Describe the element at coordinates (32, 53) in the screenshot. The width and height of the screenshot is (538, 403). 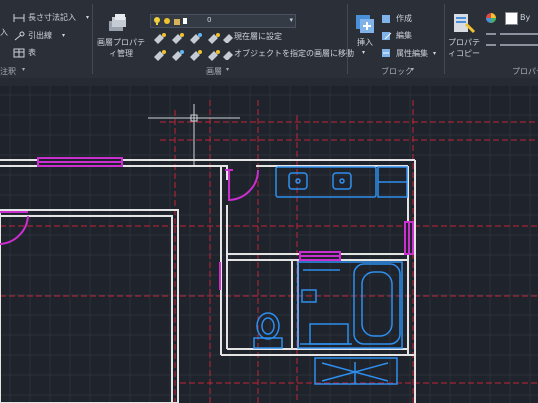
I see `table-button: 表` at that location.